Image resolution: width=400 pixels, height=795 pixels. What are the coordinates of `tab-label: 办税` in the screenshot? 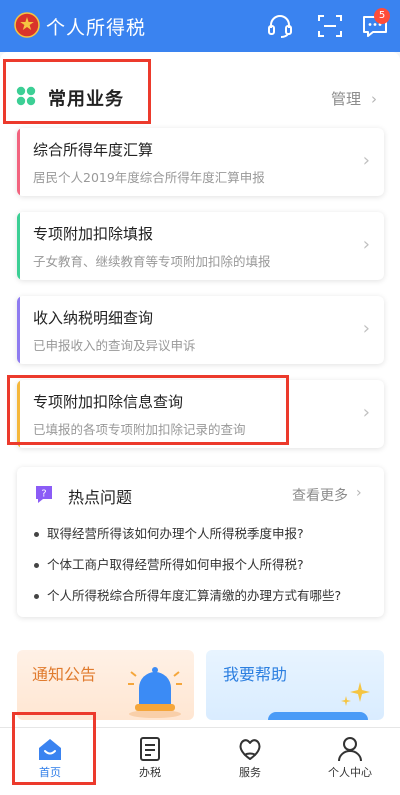 It's located at (150, 772).